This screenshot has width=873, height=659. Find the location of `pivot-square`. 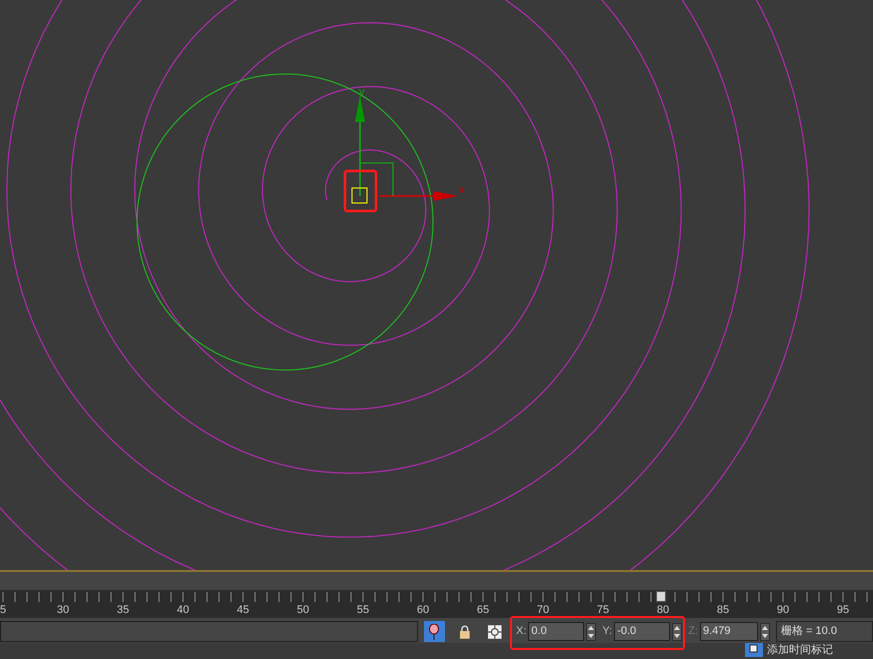

pivot-square is located at coordinates (360, 196).